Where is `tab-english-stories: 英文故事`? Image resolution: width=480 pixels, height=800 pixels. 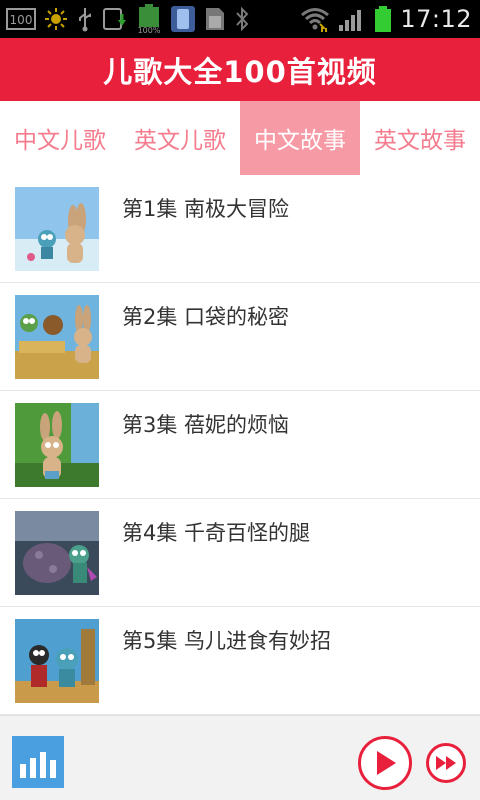 tab-english-stories: 英文故事 is located at coordinates (420, 138).